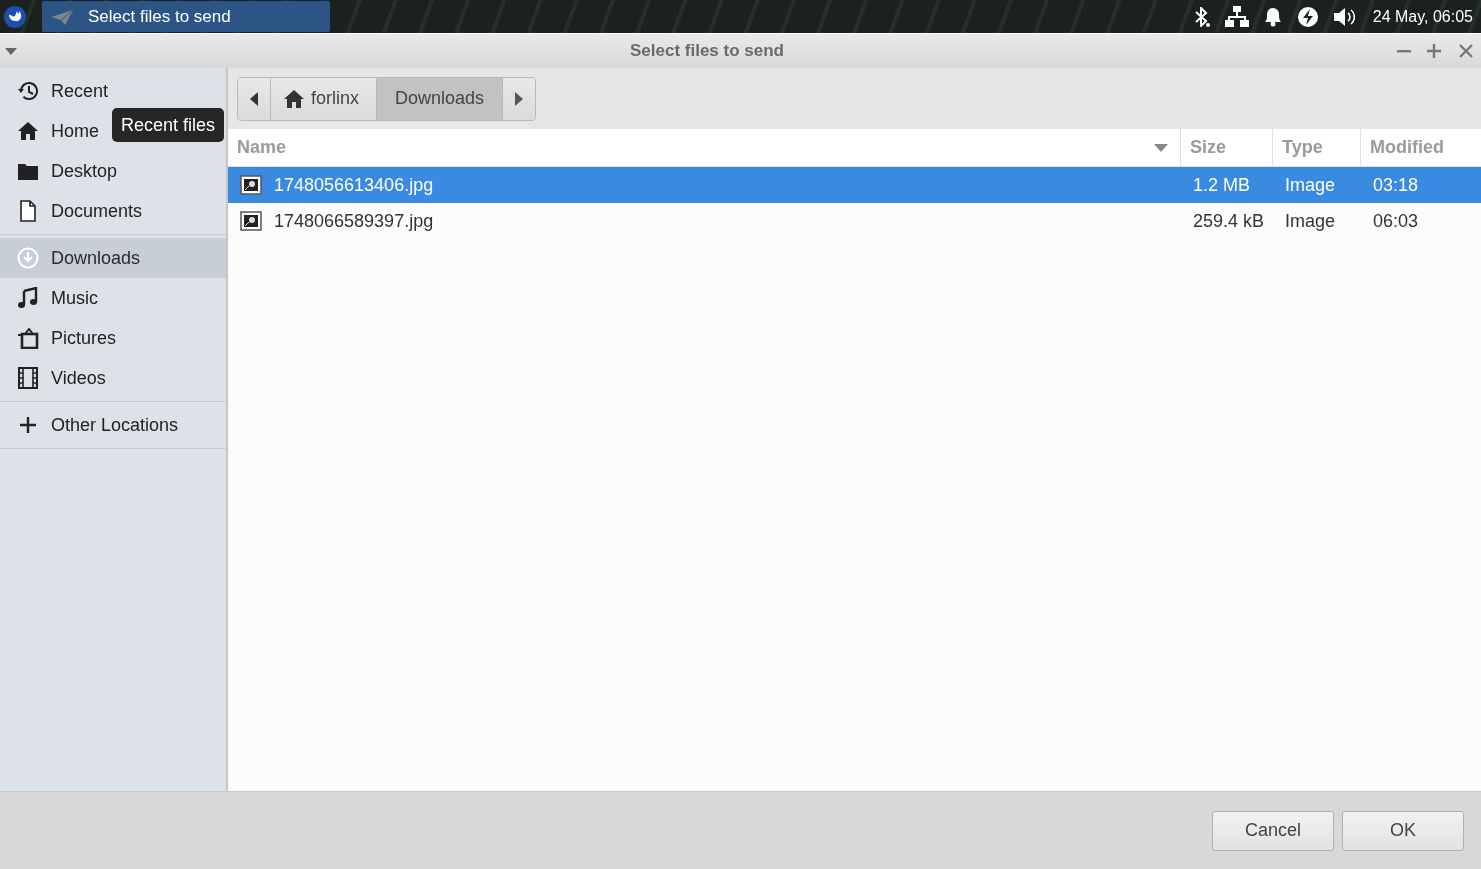  Describe the element at coordinates (1229, 221) in the screenshot. I see `file-size: 259.4 kB` at that location.